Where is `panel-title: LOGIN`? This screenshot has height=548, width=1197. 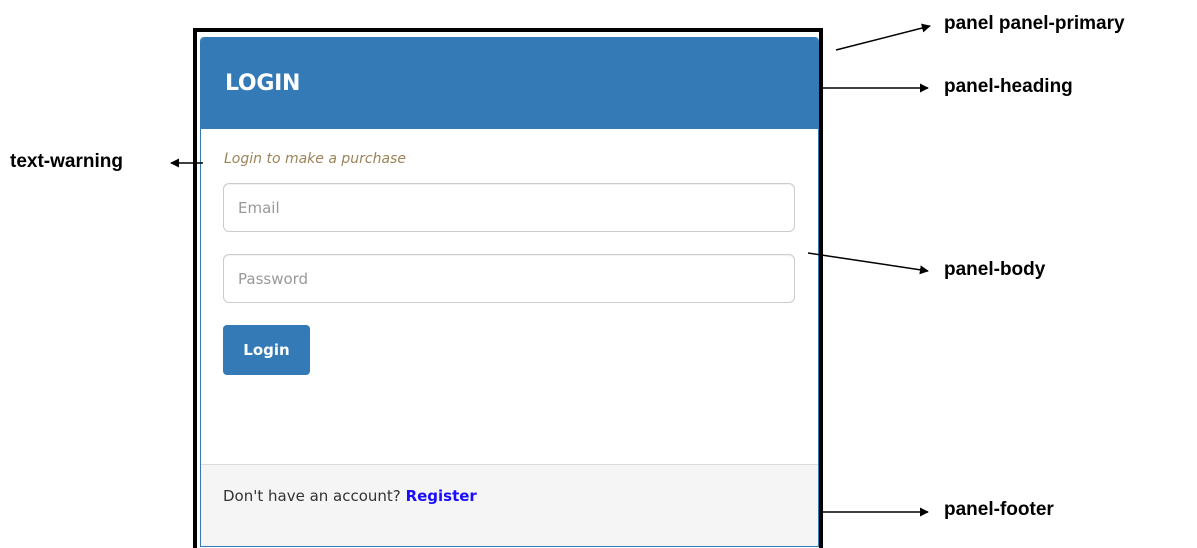
panel-title: LOGIN is located at coordinates (263, 83).